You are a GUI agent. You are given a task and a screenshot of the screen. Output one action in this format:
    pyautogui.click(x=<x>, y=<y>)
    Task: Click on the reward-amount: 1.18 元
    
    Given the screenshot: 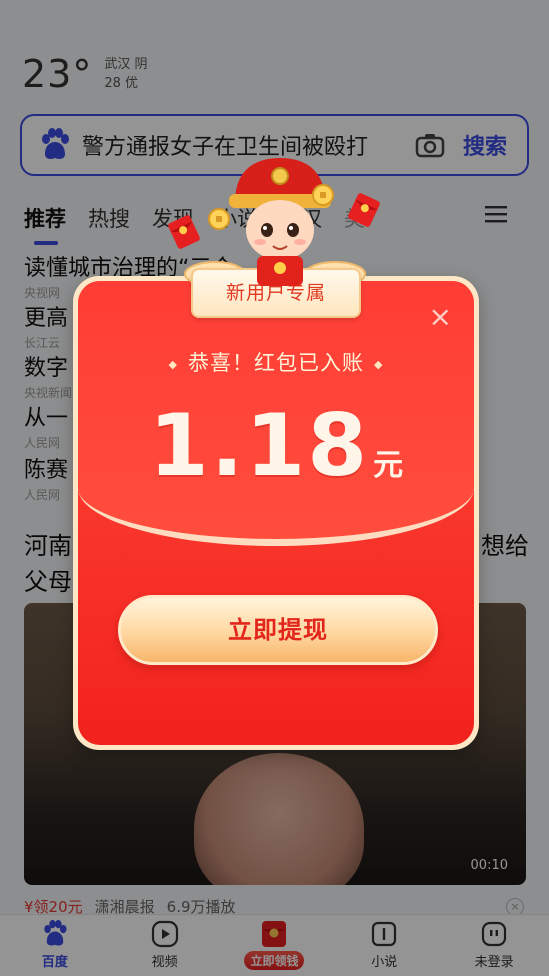 What is the action you would take?
    pyautogui.click(x=276, y=446)
    